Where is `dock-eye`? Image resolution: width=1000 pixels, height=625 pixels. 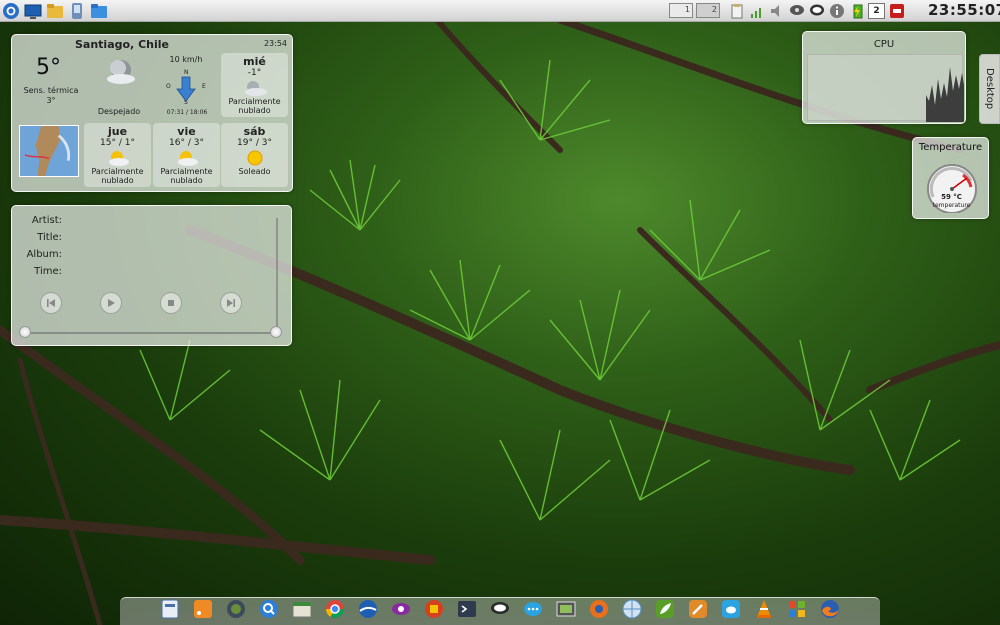 dock-eye is located at coordinates (401, 609).